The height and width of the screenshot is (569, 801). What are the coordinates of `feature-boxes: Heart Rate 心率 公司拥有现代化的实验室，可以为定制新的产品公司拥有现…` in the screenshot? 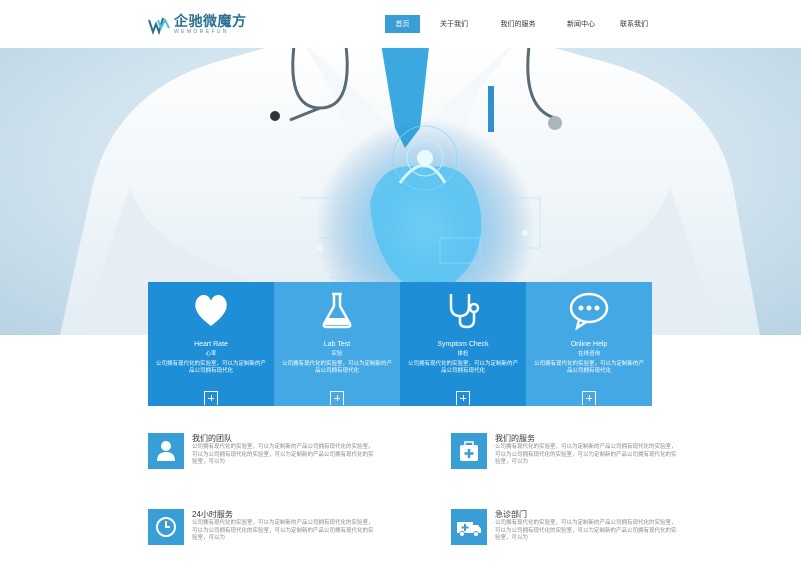 It's located at (400, 344).